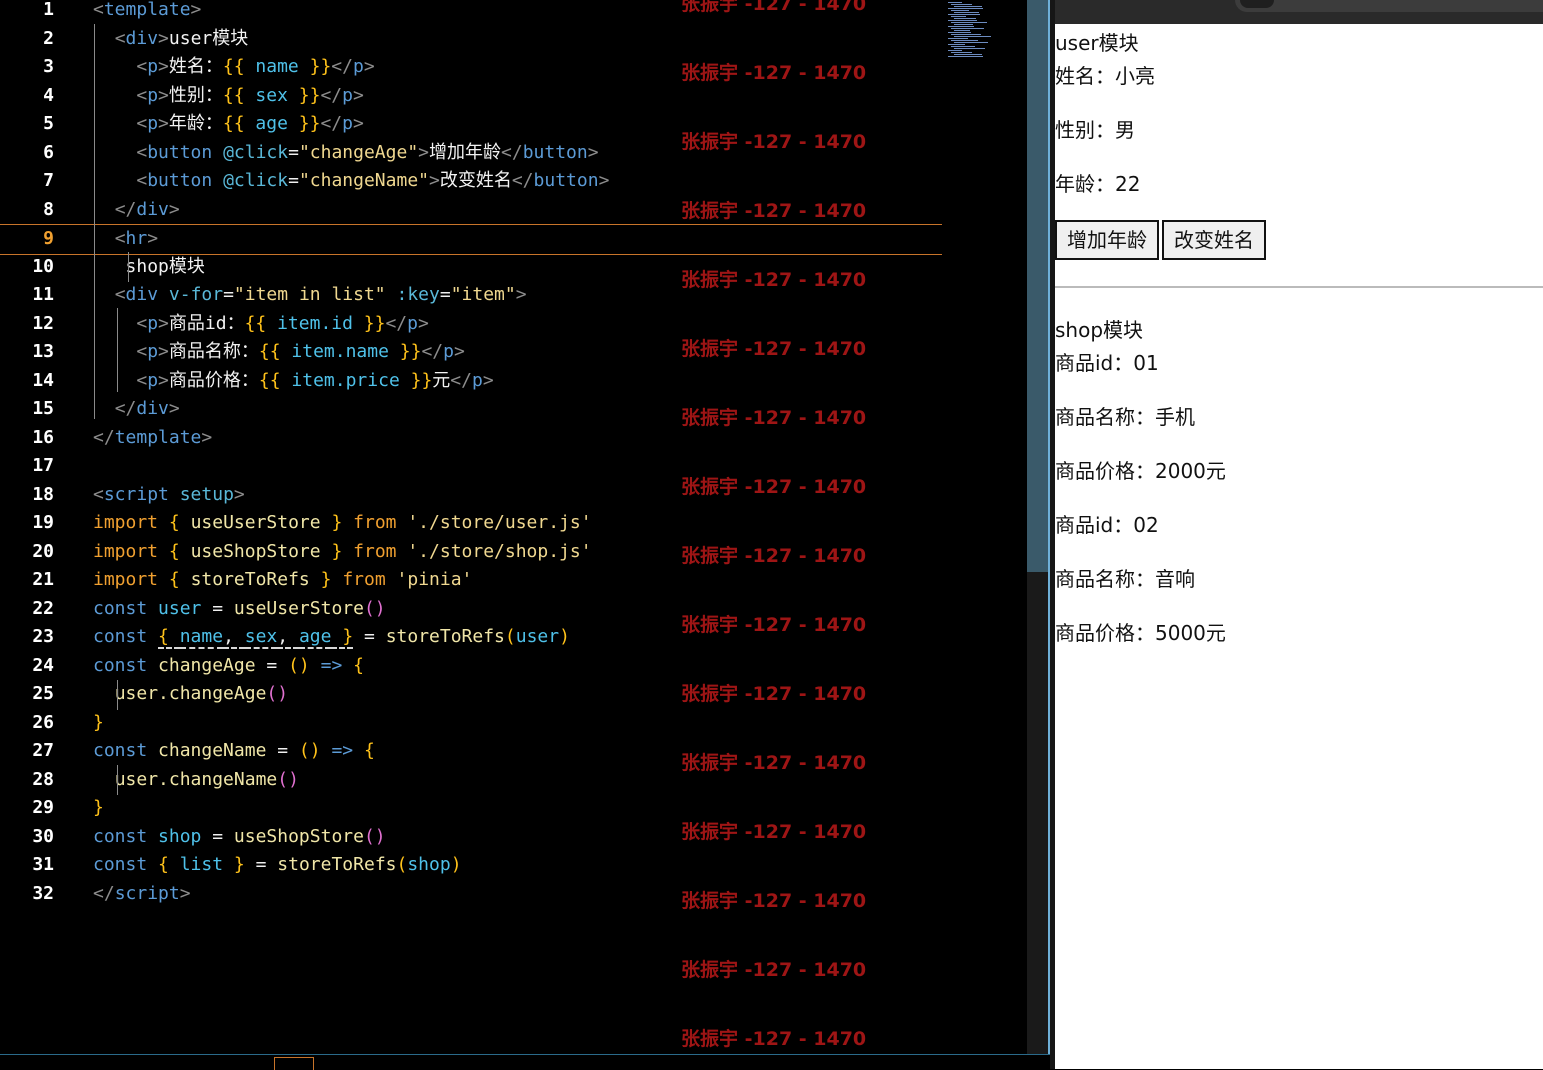 This screenshot has width=1543, height=1070. Describe the element at coordinates (293, 381) in the screenshot. I see `code-content: <p>商品价格：{{ item.price }}元</p>` at that location.